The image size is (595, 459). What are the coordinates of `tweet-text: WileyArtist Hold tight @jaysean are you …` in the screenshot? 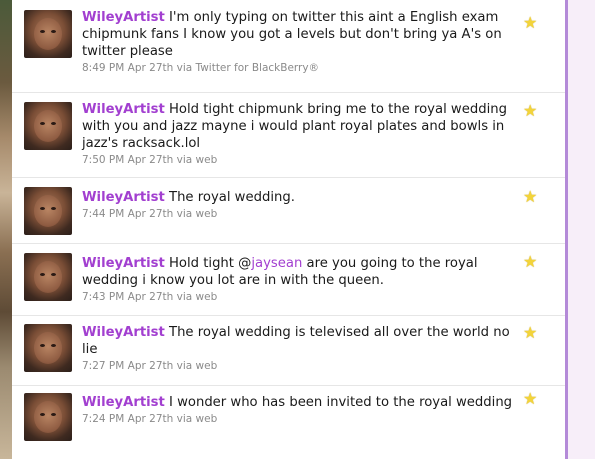 It's located at (280, 272).